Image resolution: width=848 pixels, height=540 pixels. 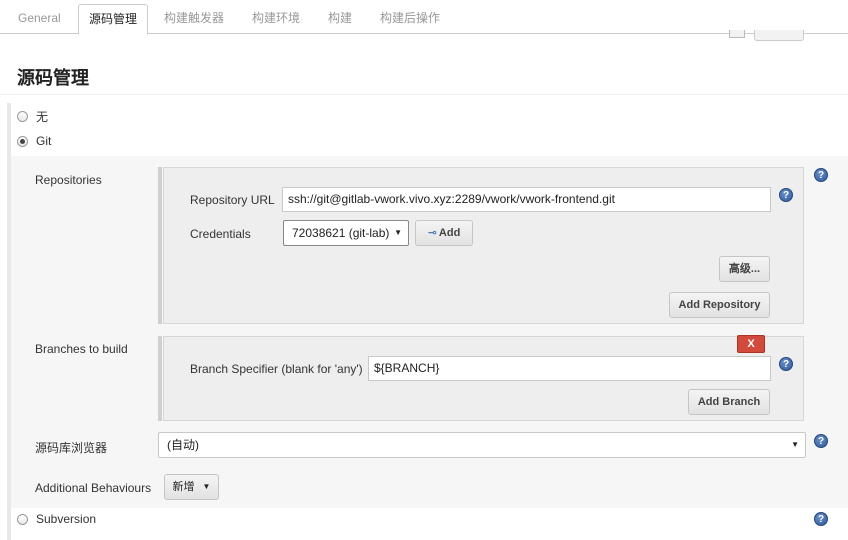 I want to click on section-title: 源码管理, so click(x=53, y=78).